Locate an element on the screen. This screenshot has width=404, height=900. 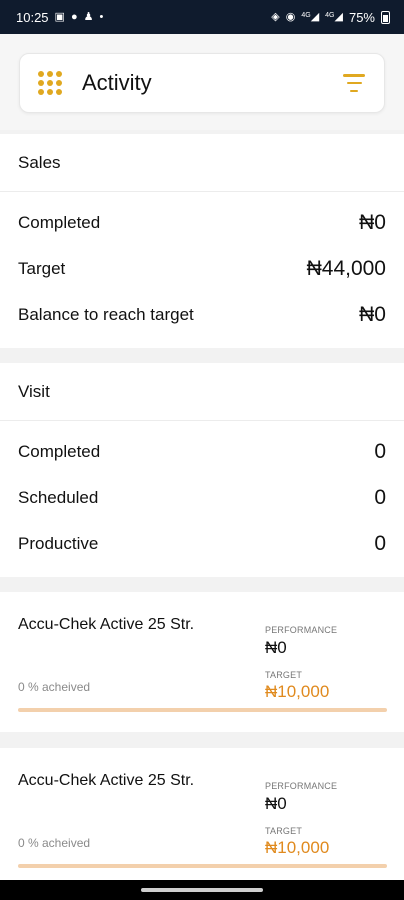
network-label-a: 4G is located at coordinates (306, 15).